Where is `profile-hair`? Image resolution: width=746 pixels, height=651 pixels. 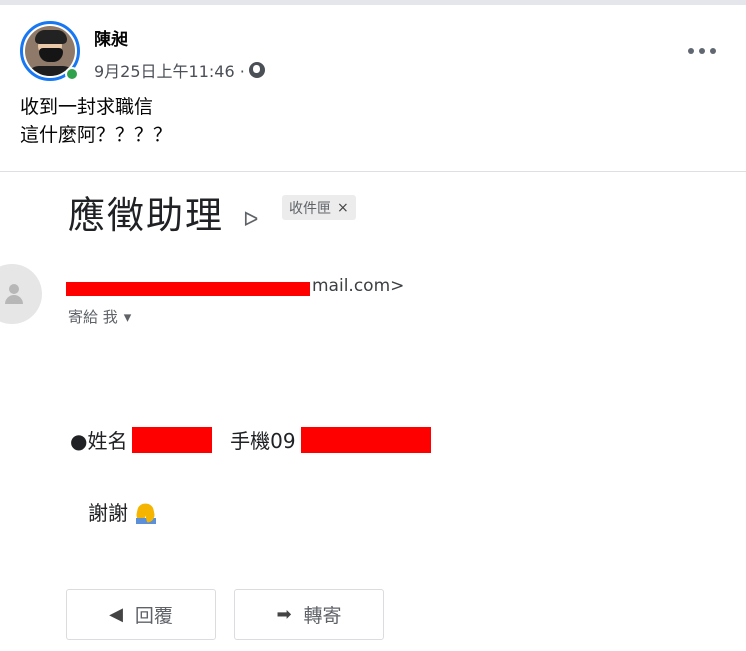
profile-hair is located at coordinates (51, 37).